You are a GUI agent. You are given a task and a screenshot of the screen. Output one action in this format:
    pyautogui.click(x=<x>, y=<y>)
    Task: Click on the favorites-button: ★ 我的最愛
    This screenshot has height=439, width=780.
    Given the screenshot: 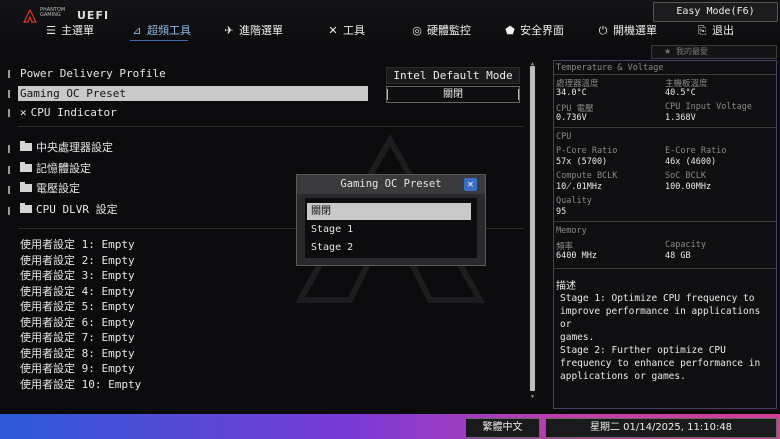 What is the action you would take?
    pyautogui.click(x=714, y=52)
    